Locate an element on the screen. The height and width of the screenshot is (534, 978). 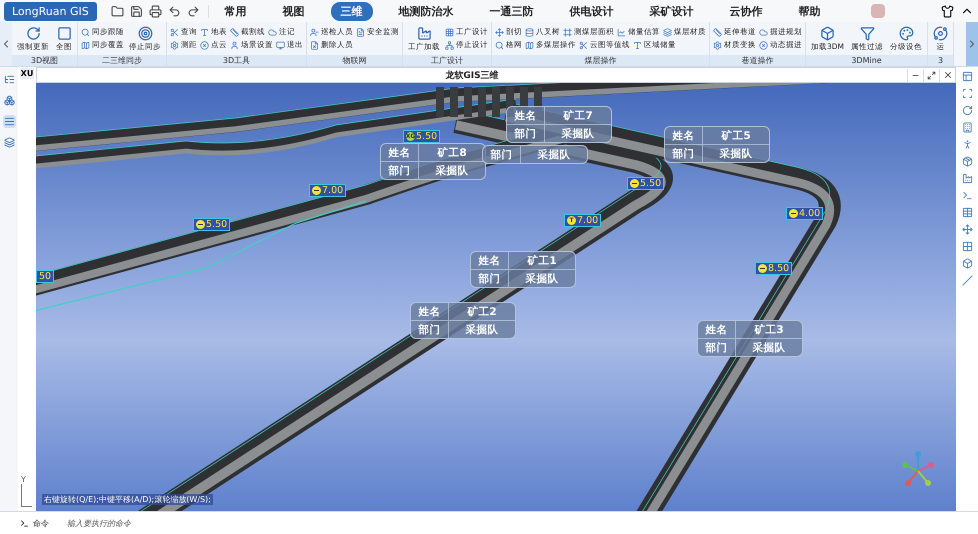
maximize-icon is located at coordinates (931, 75).